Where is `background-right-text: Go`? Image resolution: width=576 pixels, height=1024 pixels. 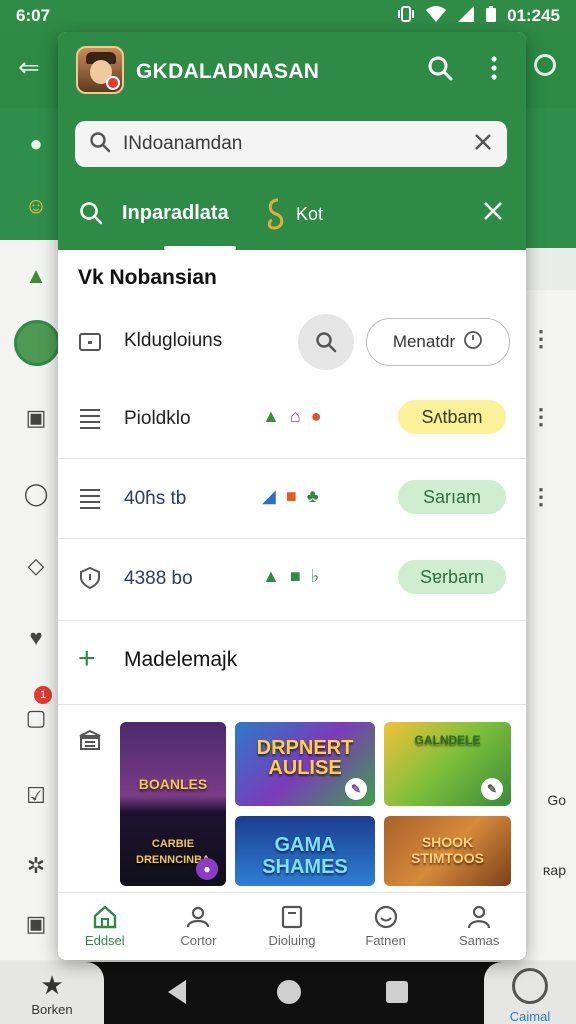 background-right-text: Go is located at coordinates (556, 800).